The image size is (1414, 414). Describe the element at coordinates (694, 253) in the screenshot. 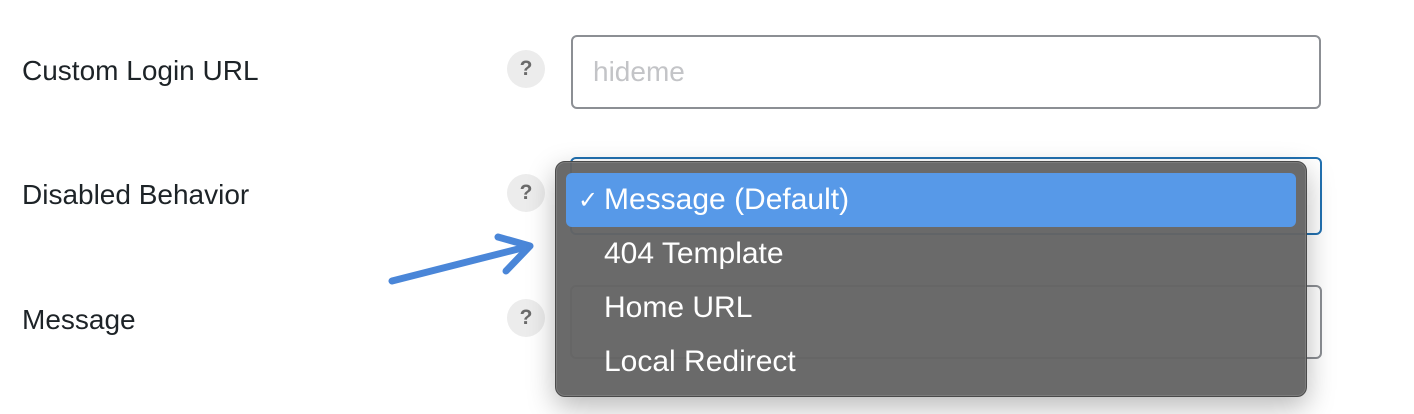

I see `dropdown-option-label: 404 Template` at that location.